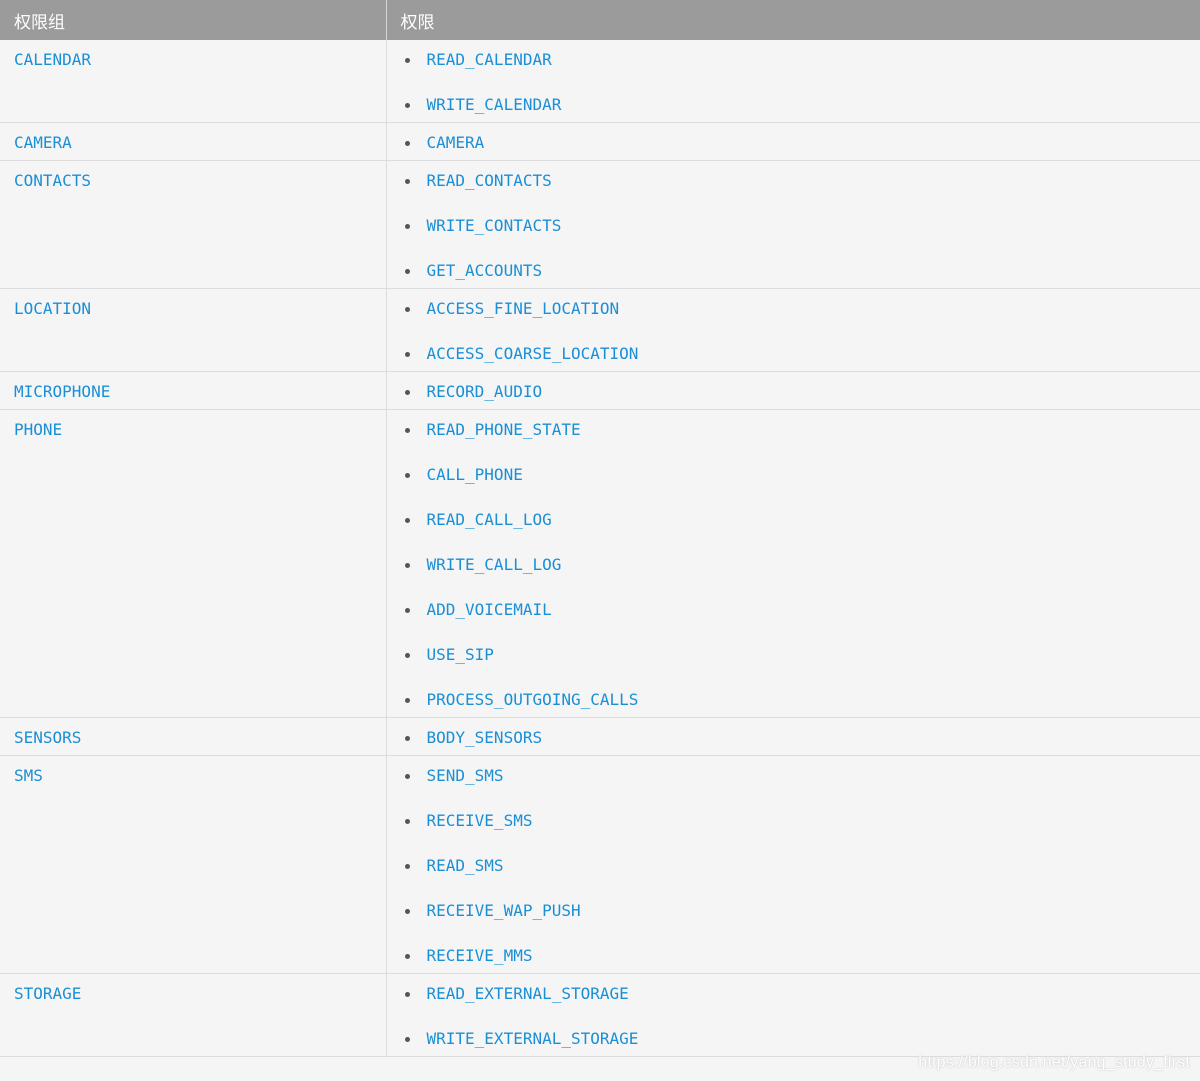 This screenshot has height=1081, width=1200. I want to click on permission-link: ACCESS_COARSE_LOCATION, so click(533, 353).